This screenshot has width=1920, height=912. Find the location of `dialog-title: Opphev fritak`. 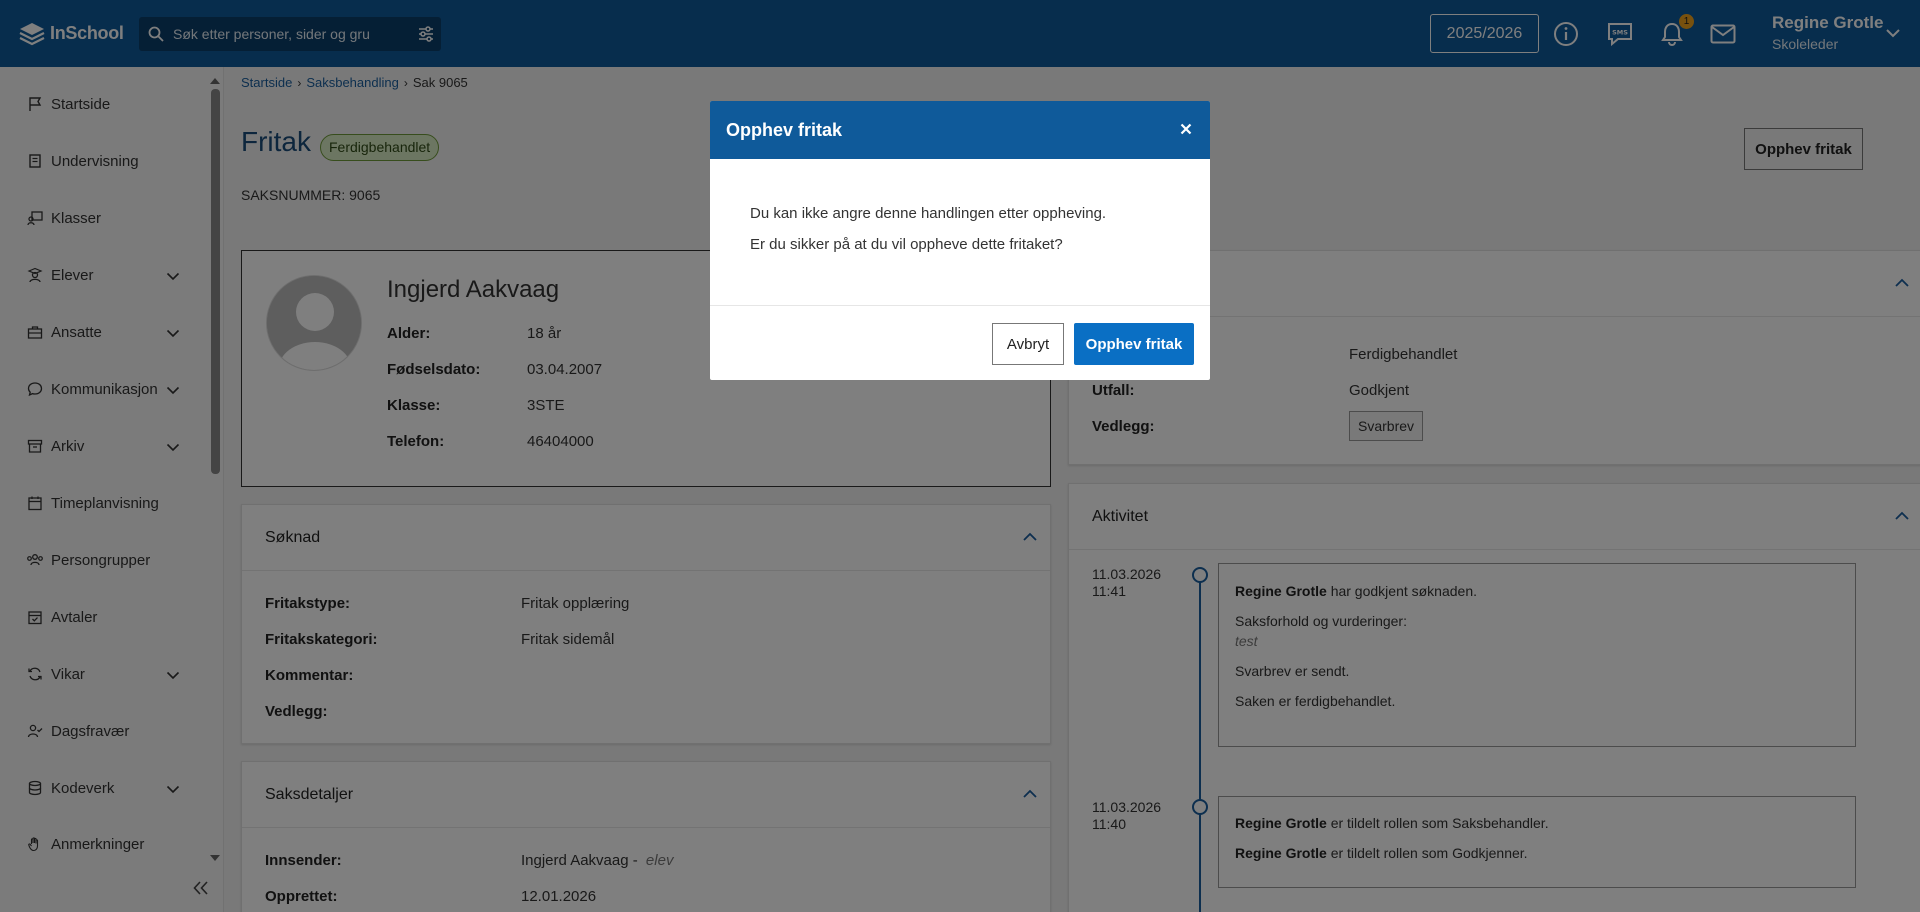

dialog-title: Opphev fritak is located at coordinates (784, 129).